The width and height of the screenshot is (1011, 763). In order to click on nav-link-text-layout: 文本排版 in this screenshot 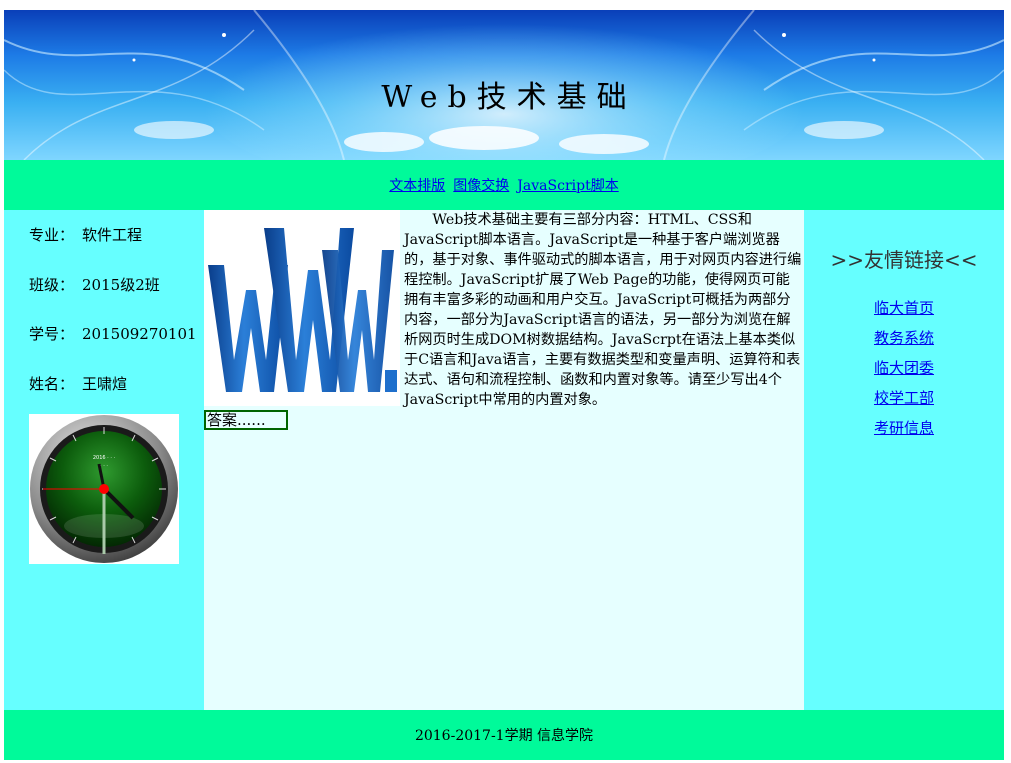, I will do `click(417, 185)`.